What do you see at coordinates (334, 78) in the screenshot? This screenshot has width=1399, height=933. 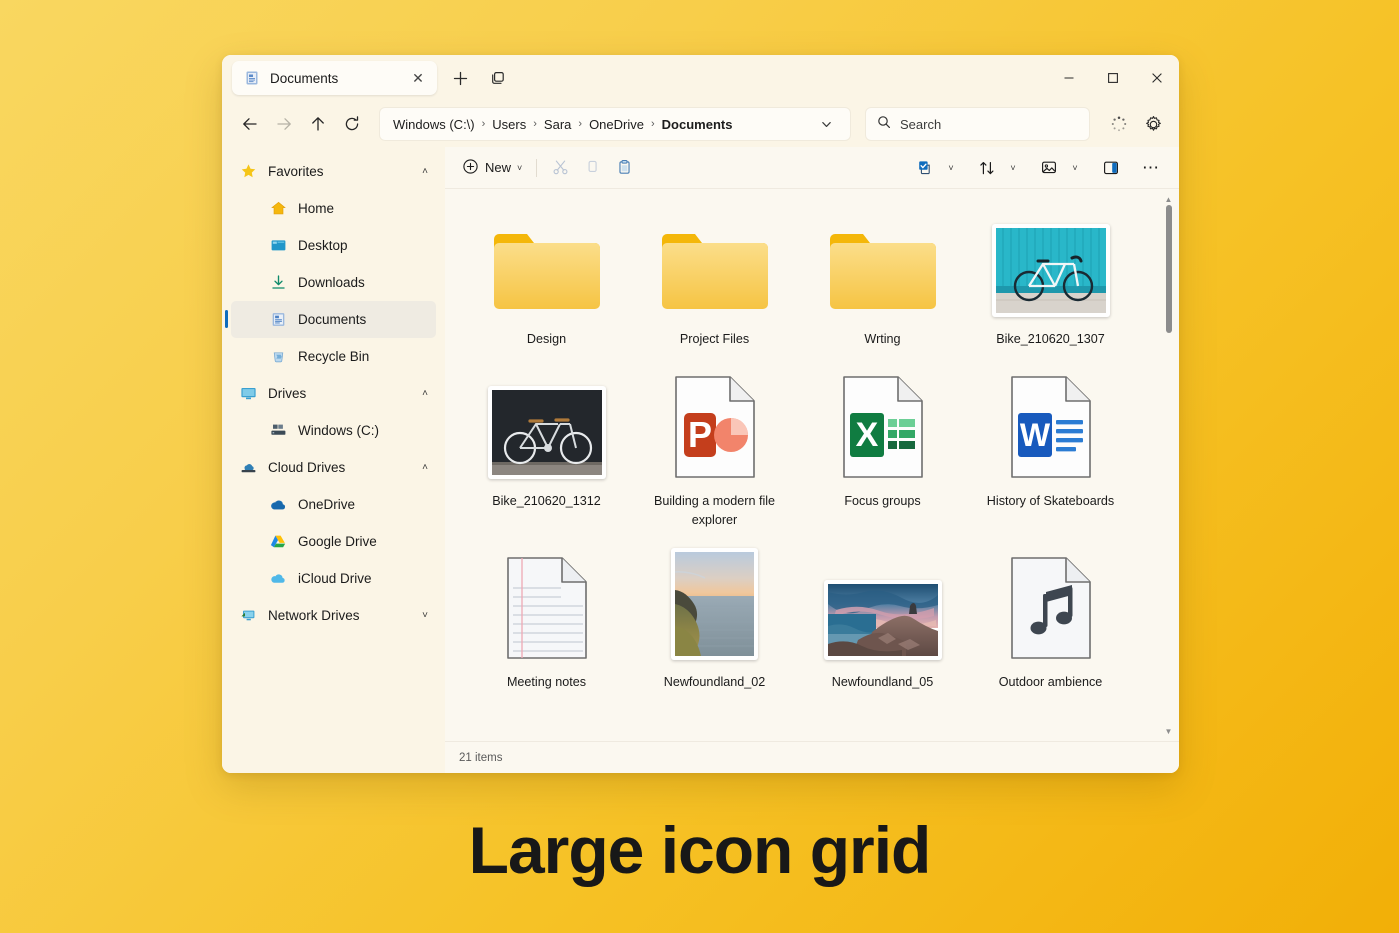 I see `tab-documents: Documents ✕` at bounding box center [334, 78].